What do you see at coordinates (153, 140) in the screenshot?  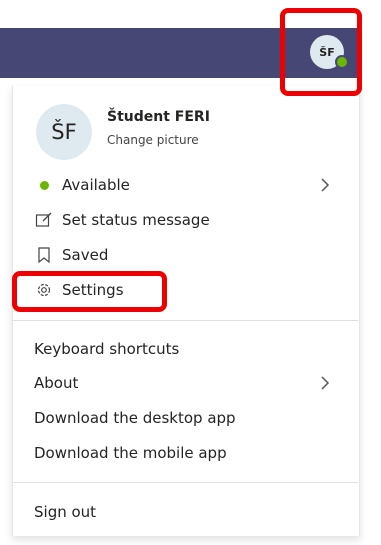 I see `change-picture-link: Change picture` at bounding box center [153, 140].